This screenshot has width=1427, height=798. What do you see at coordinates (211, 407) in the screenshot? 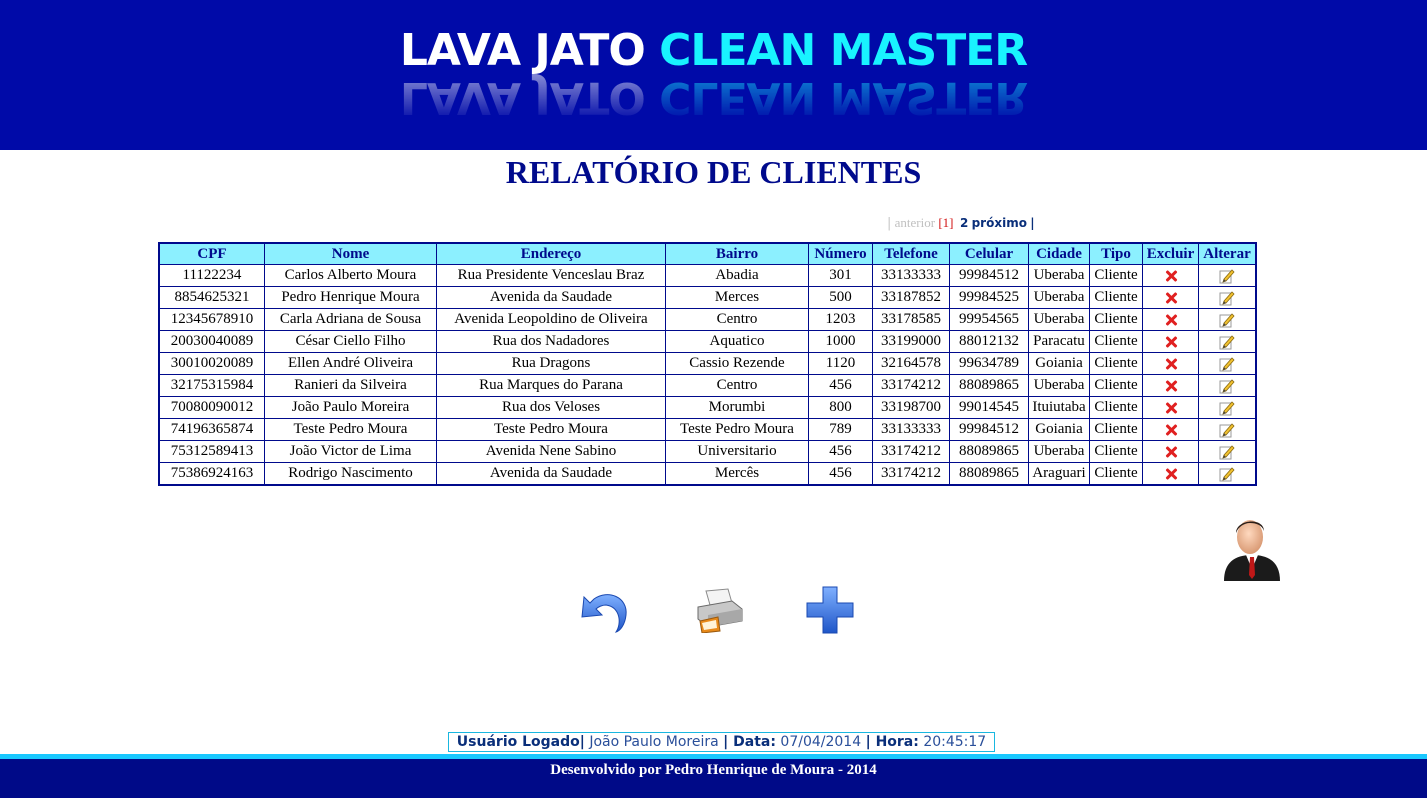
I see `cell-cpf: 70080090012` at bounding box center [211, 407].